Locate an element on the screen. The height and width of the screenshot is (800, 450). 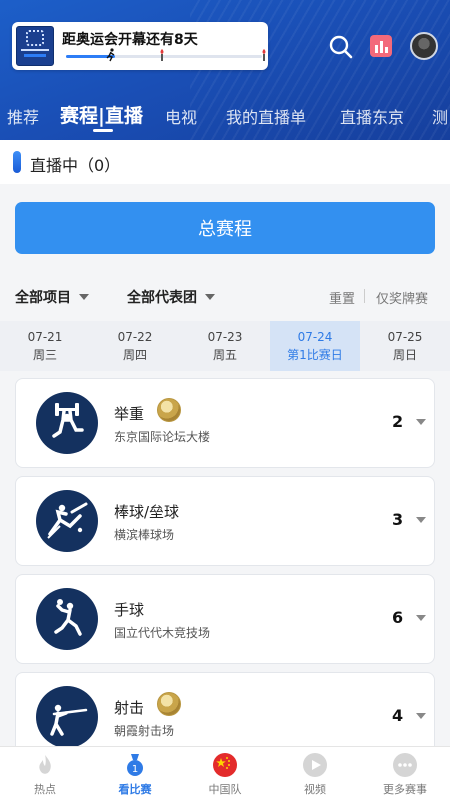
date-weekday: 第1比赛日 is located at coordinates (315, 355).